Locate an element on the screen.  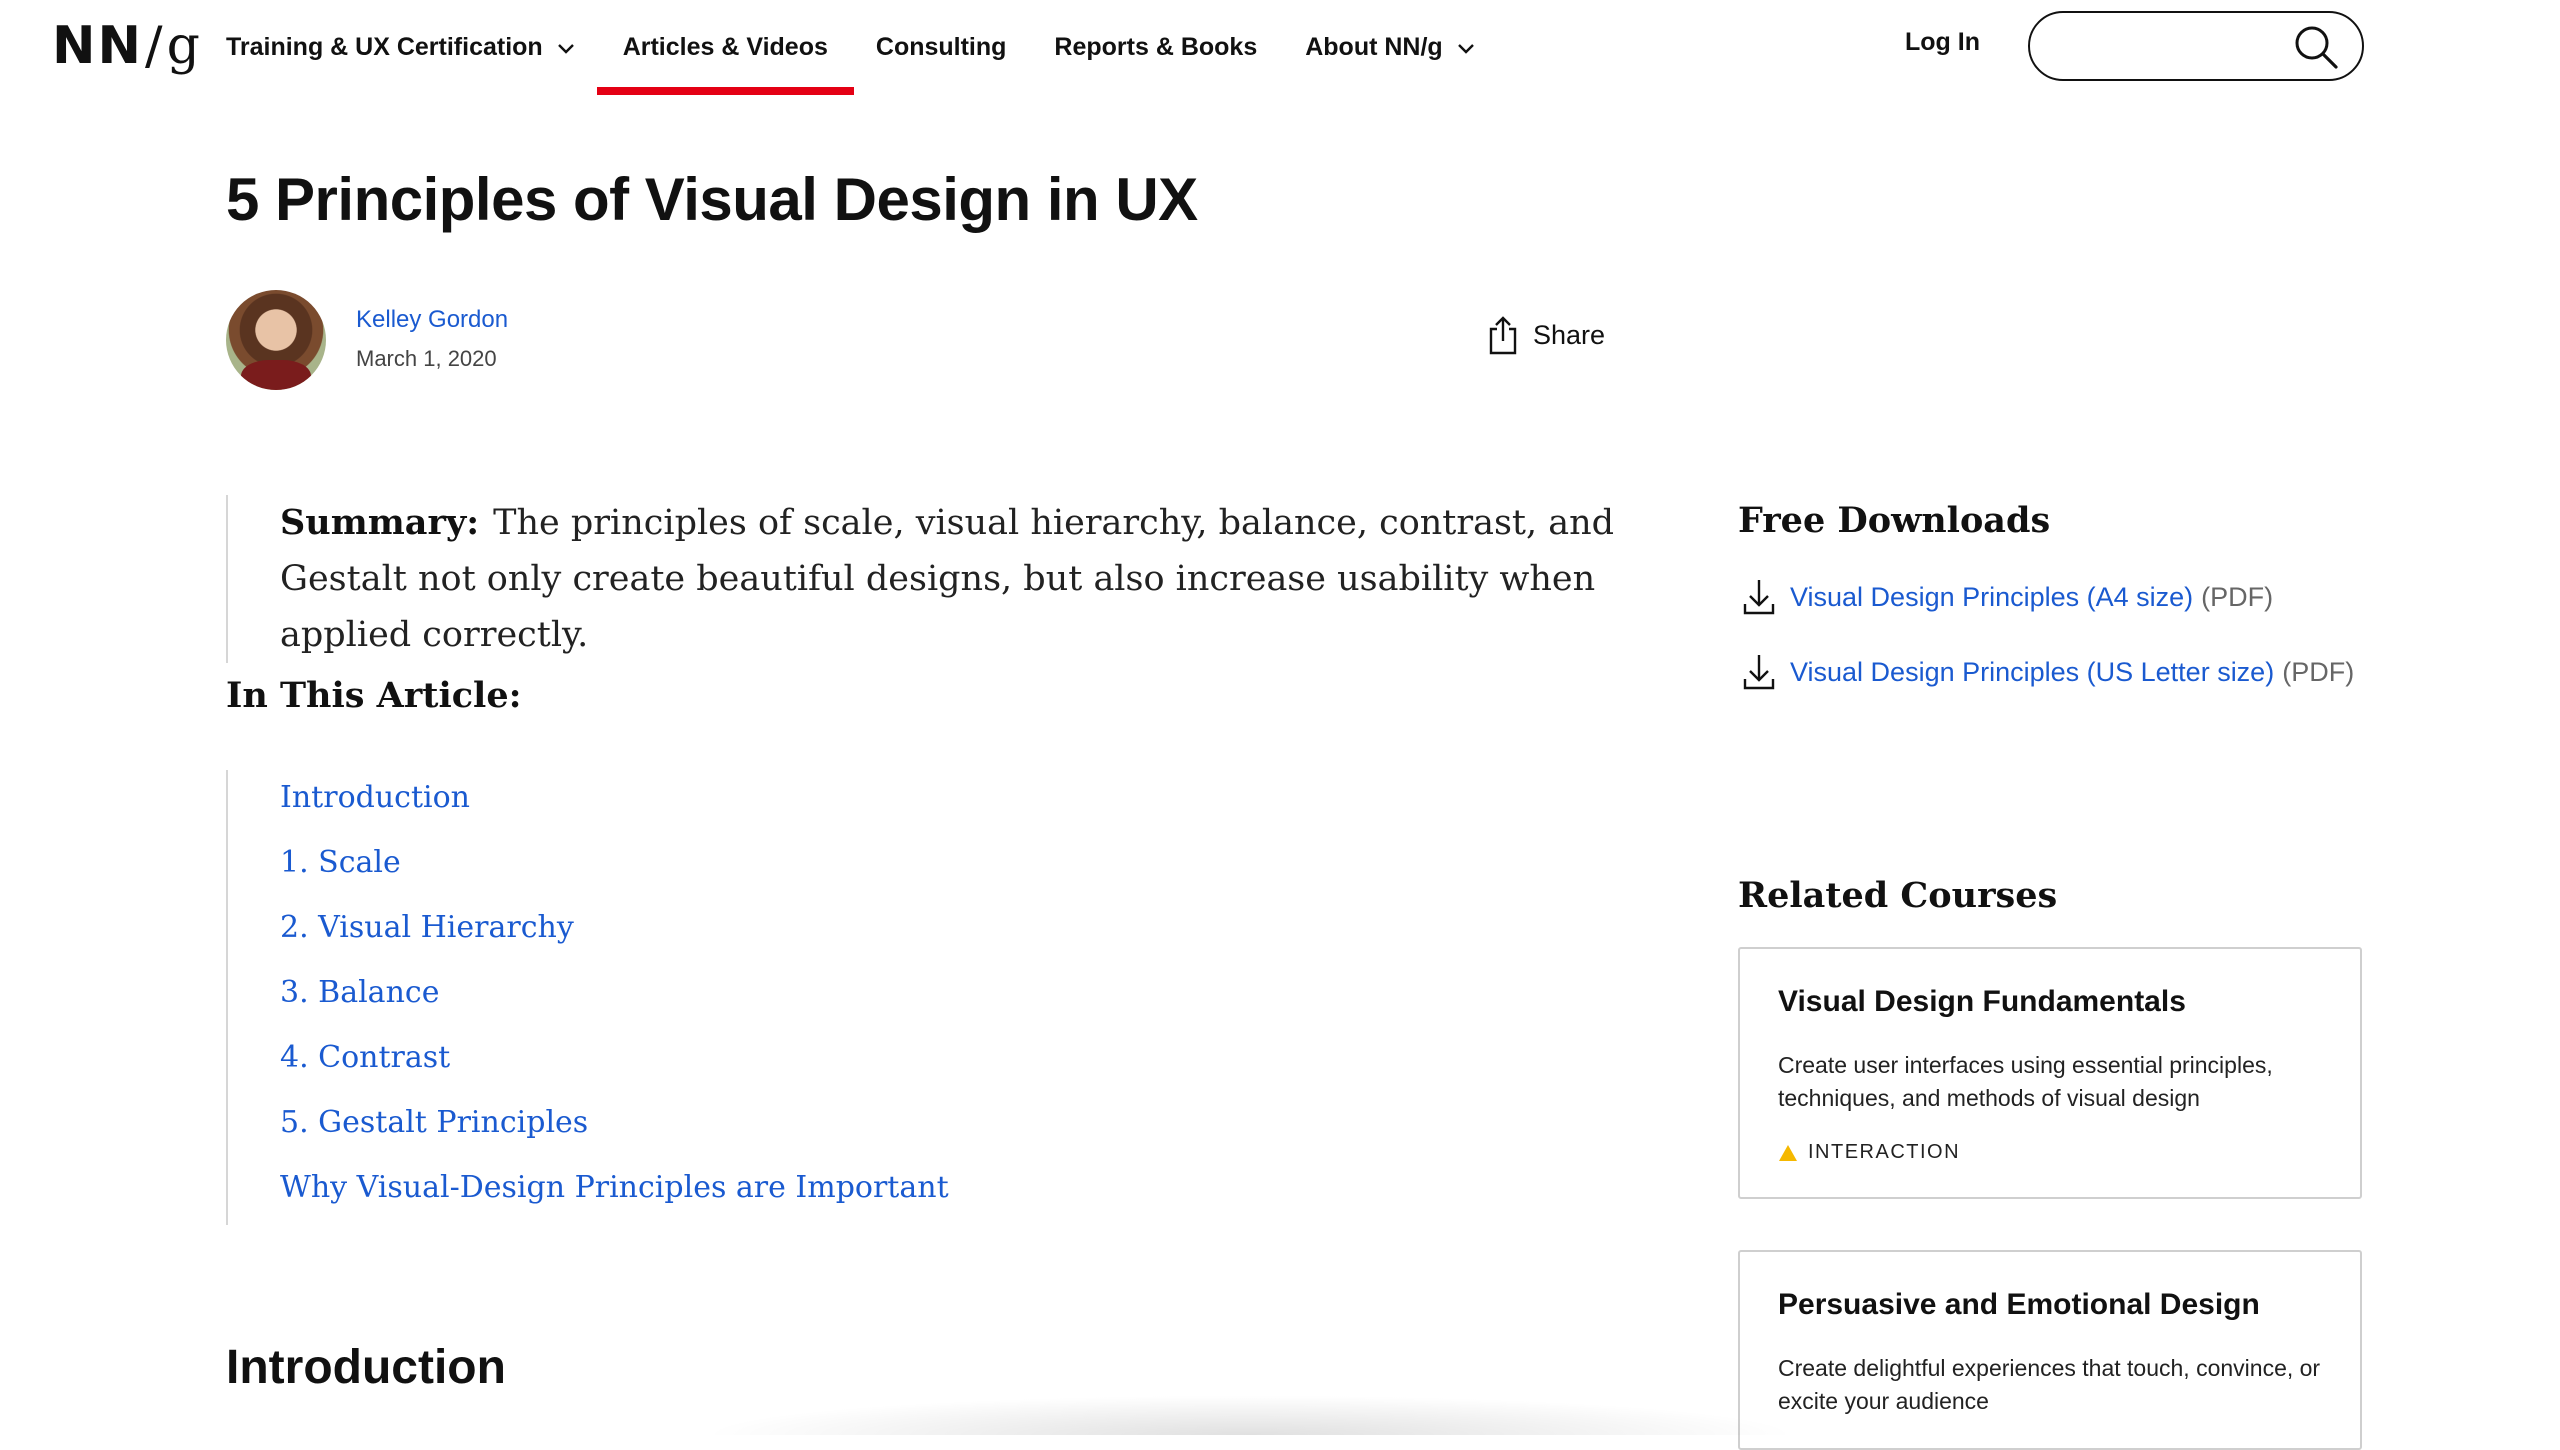
nav-reports-books: Reports & Books is located at coordinates (1155, 47).